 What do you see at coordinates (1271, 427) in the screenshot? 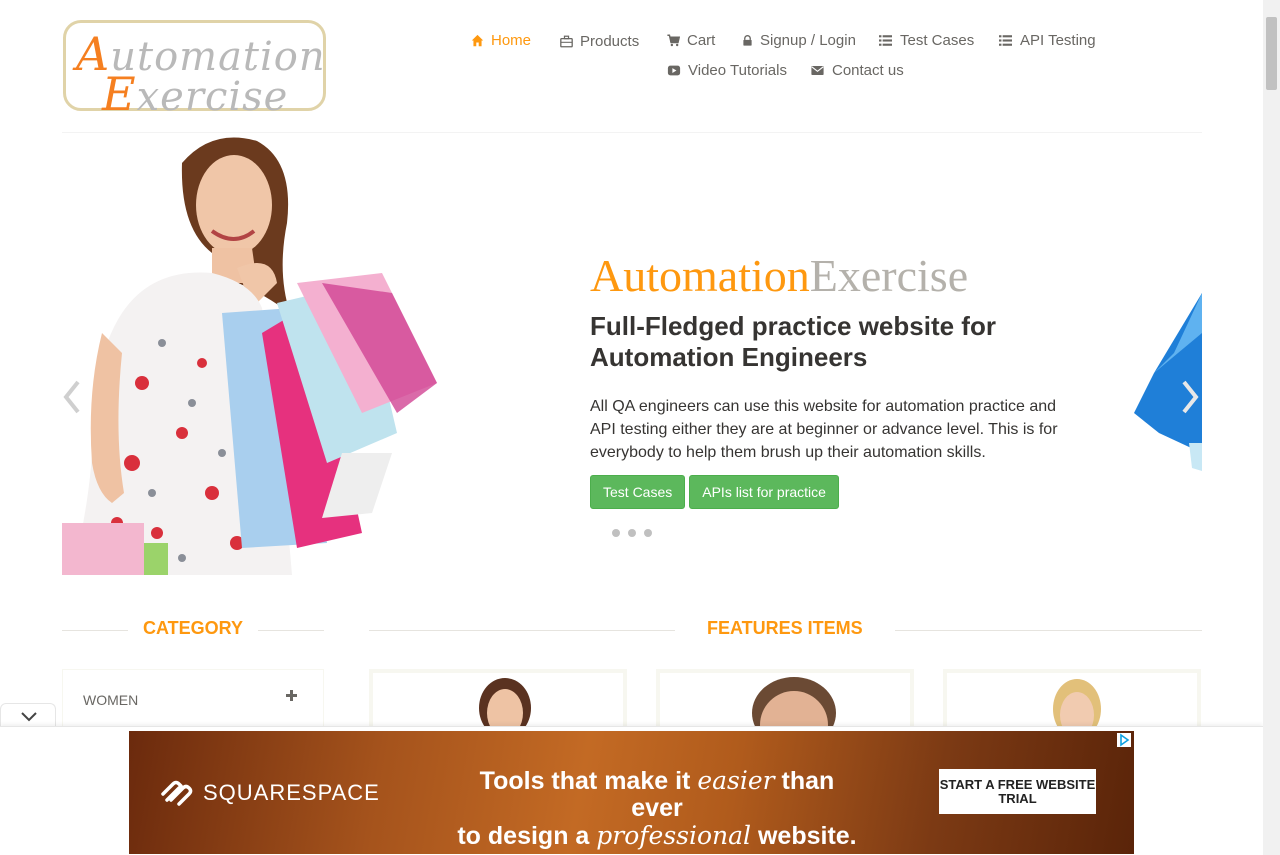
I see `page-scrollbar` at bounding box center [1271, 427].